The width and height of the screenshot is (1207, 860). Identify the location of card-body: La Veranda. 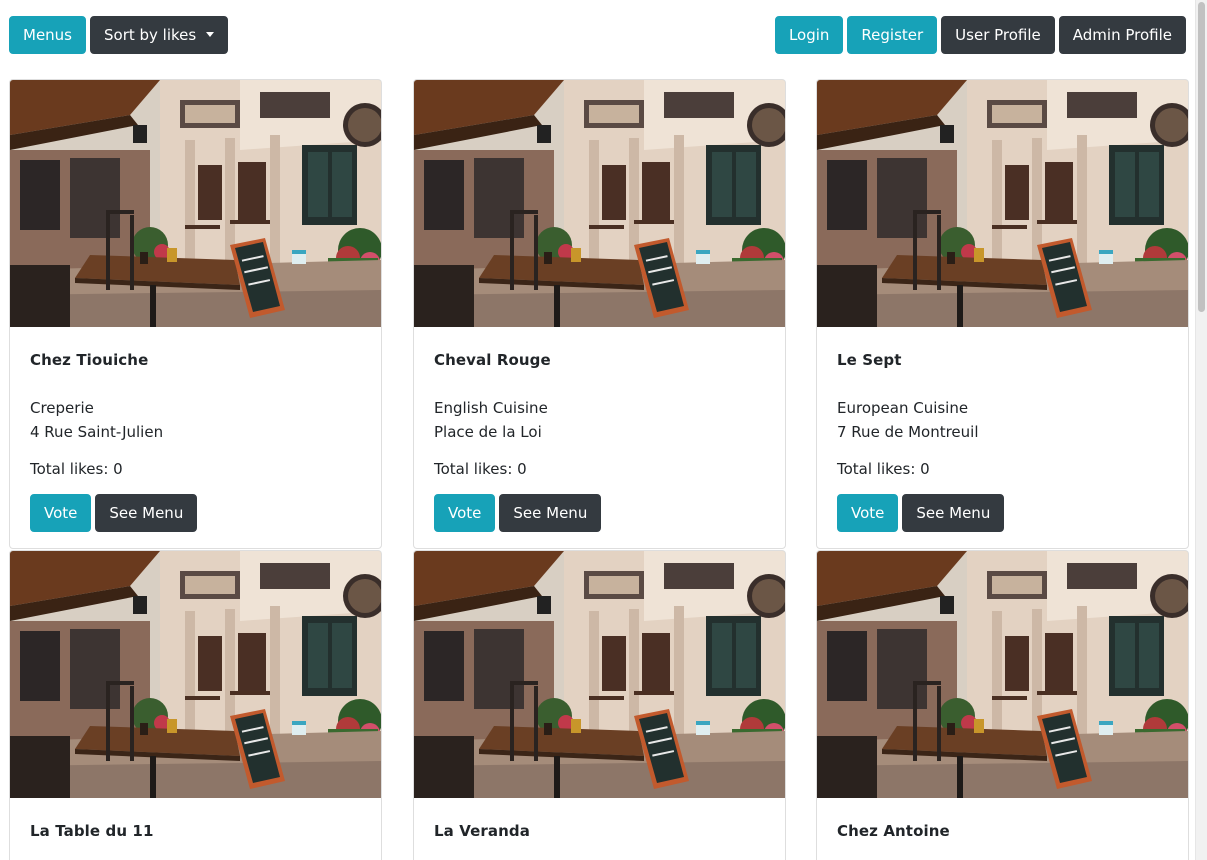
(599, 829).